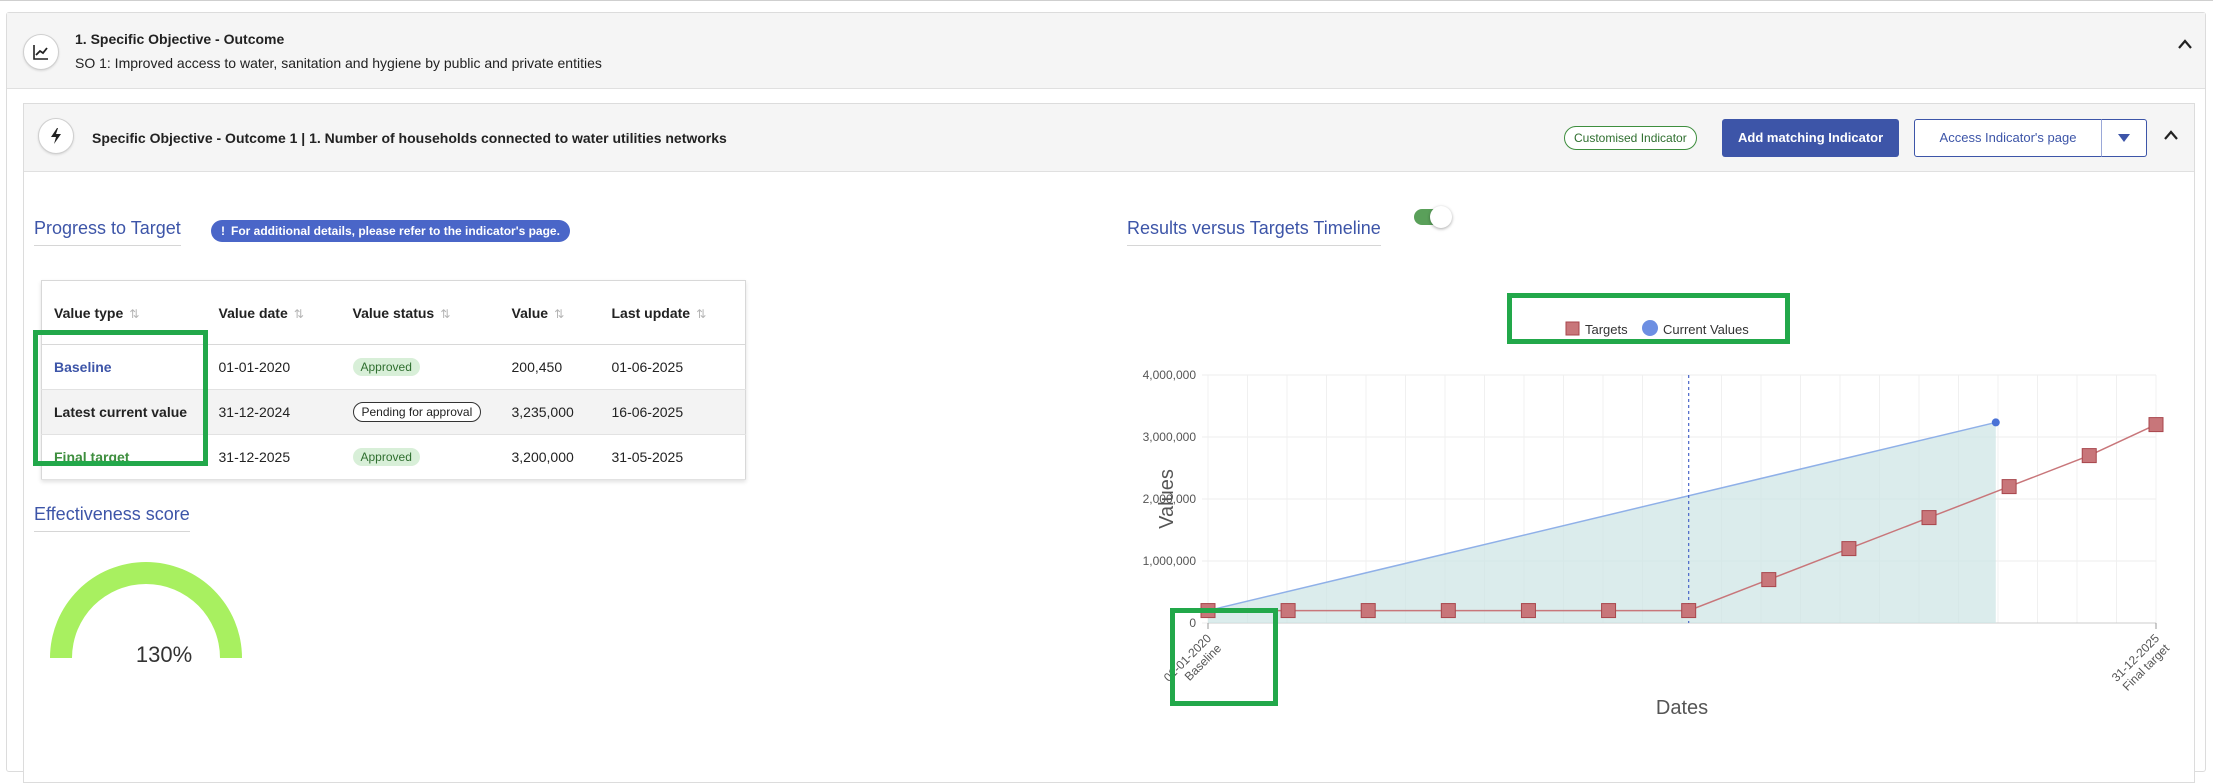 This screenshot has height=784, width=2213. I want to click on highlight-baseline-tick, so click(1224, 657).